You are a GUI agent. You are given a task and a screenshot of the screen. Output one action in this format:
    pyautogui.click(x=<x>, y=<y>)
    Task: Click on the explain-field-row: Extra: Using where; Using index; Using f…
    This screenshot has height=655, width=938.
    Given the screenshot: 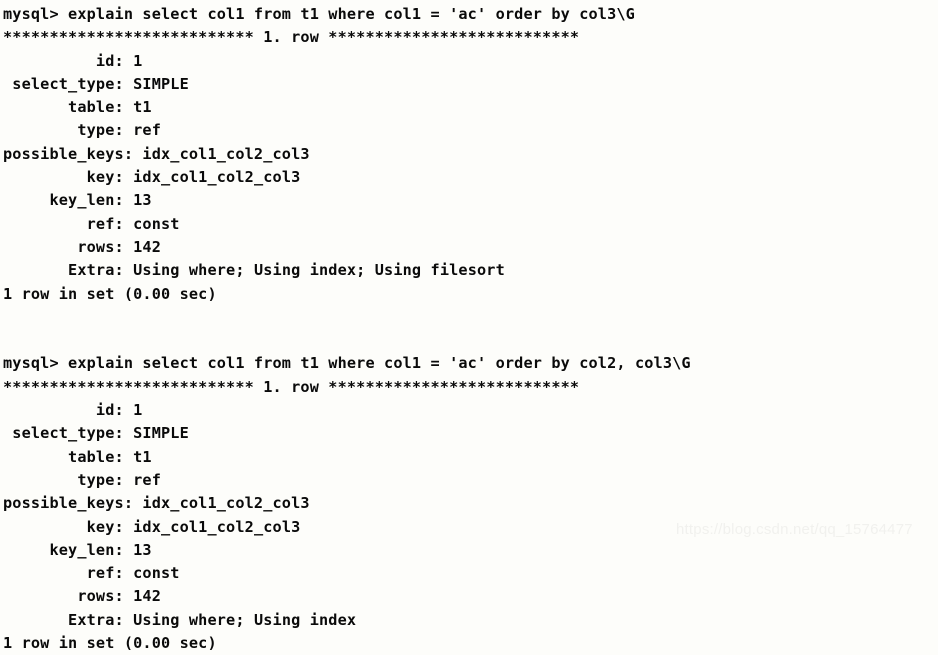 What is the action you would take?
    pyautogui.click(x=470, y=270)
    